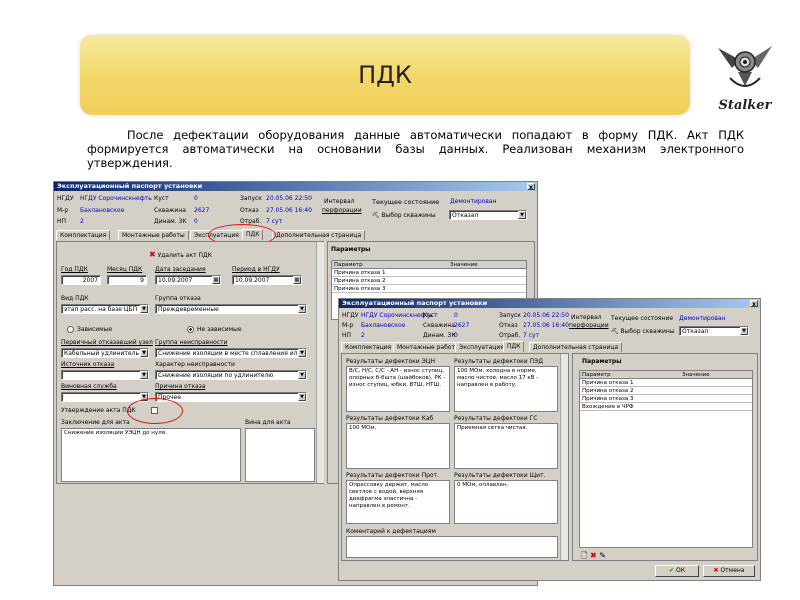 Image resolution: width=800 pixels, height=600 pixels. What do you see at coordinates (170, 221) in the screenshot?
I see `din-label: Динам. ЗК` at bounding box center [170, 221].